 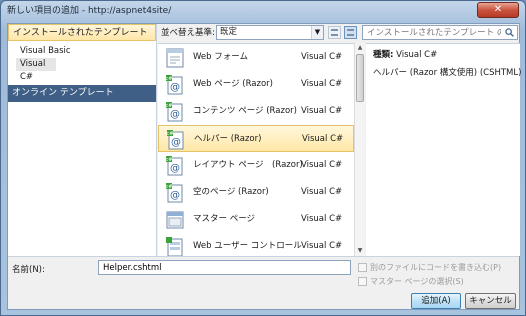 What do you see at coordinates (229, 32) in the screenshot?
I see `sort-value: 既定` at bounding box center [229, 32].